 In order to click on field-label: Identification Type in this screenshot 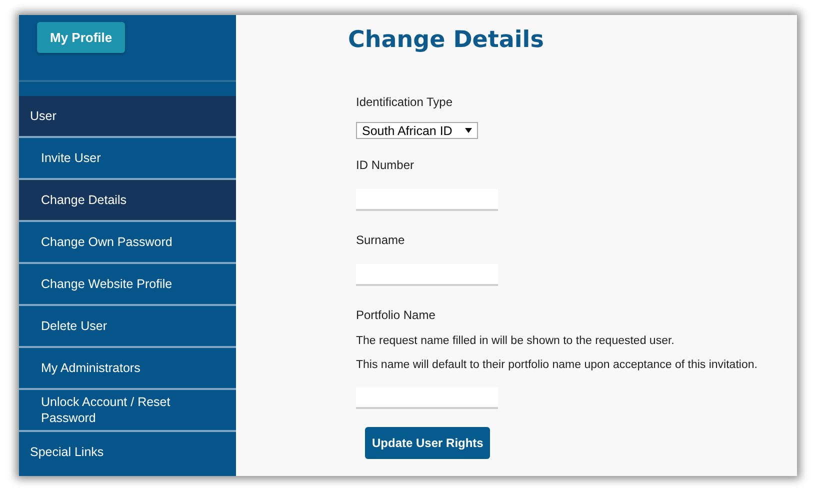, I will do `click(405, 102)`.